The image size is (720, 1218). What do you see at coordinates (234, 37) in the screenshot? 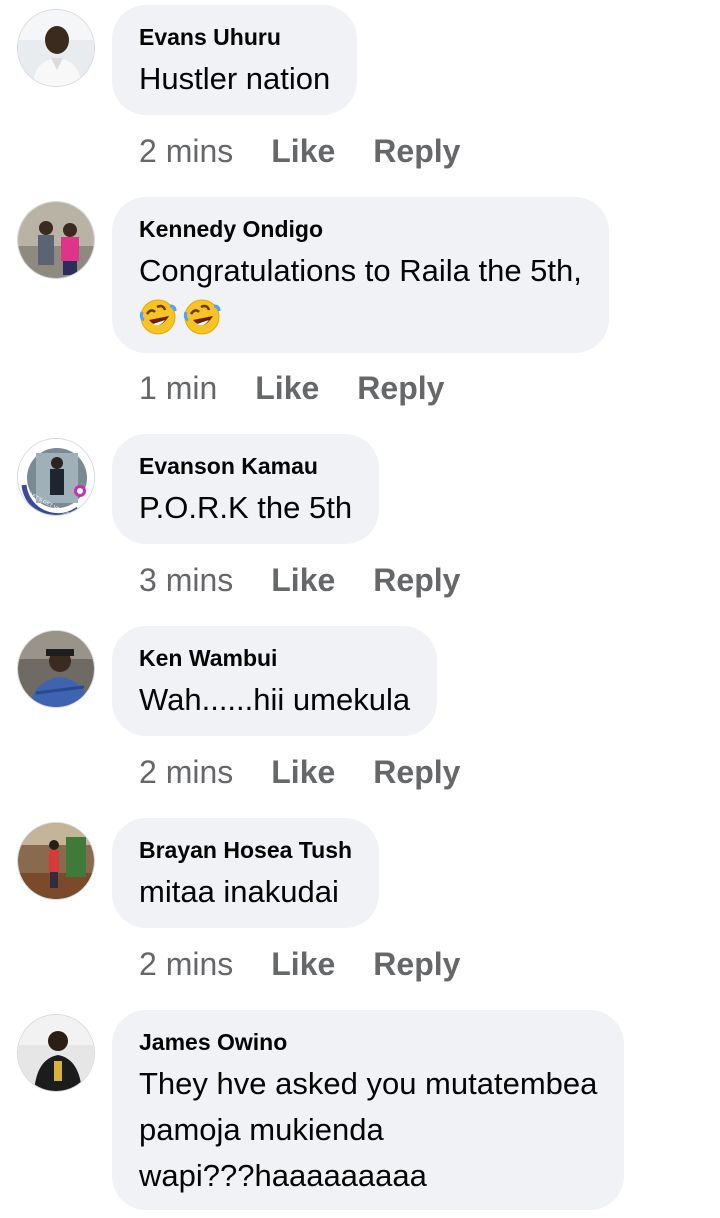
I see `comment-author: Evans Uhuru` at bounding box center [234, 37].